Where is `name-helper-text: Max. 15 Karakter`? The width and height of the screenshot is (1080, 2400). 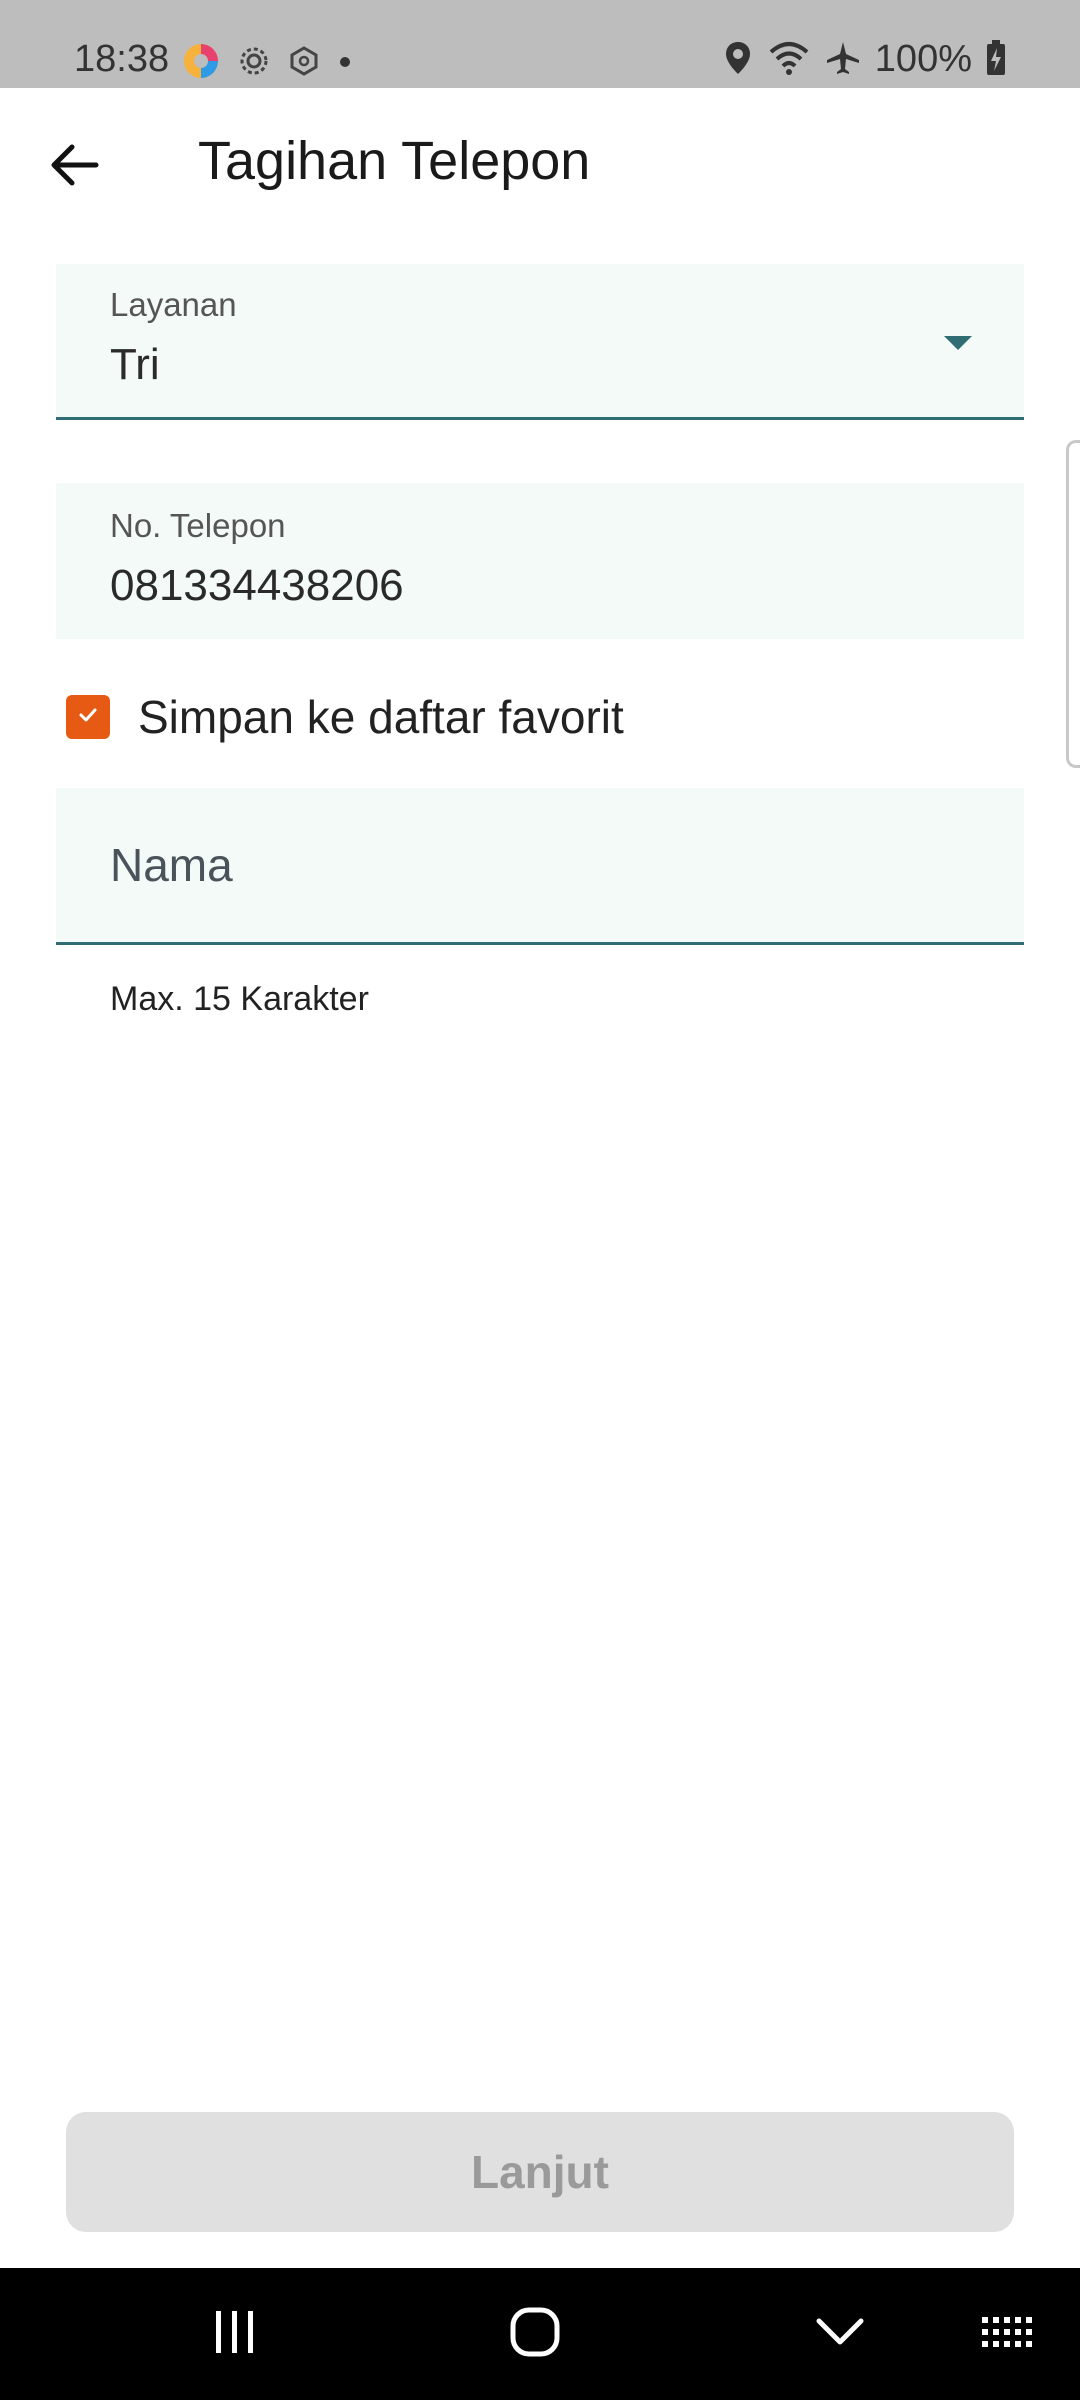 name-helper-text: Max. 15 Karakter is located at coordinates (239, 999).